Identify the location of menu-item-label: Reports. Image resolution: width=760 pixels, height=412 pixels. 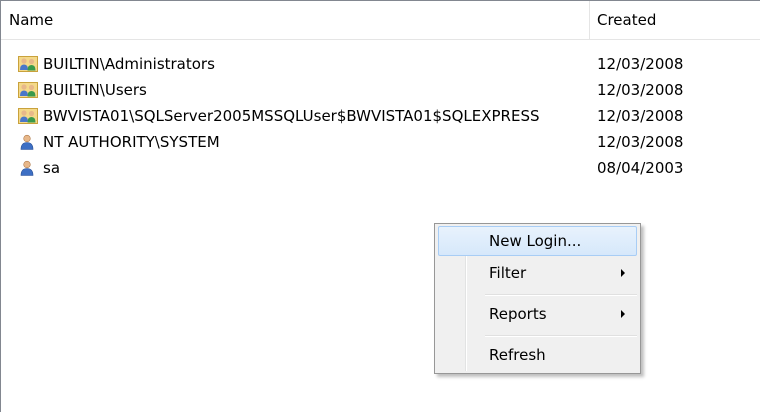
(518, 314).